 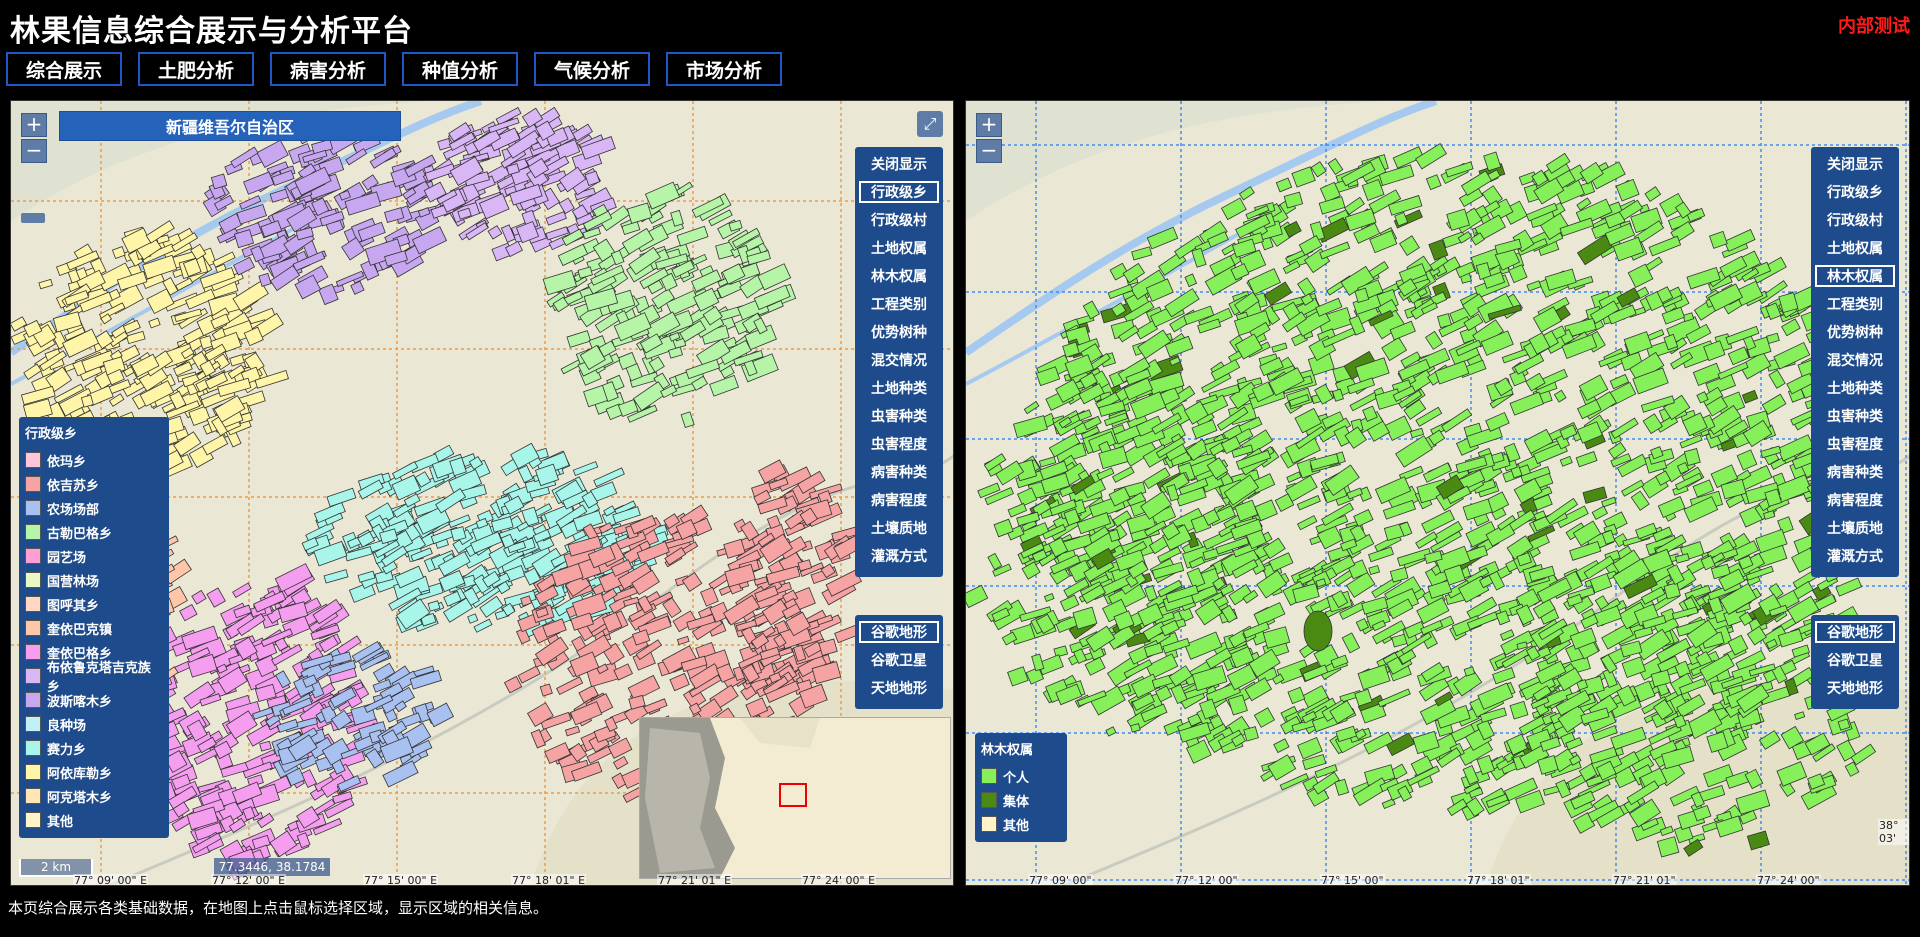 I want to click on legend-label: 阿依库勒乡, so click(x=80, y=774).